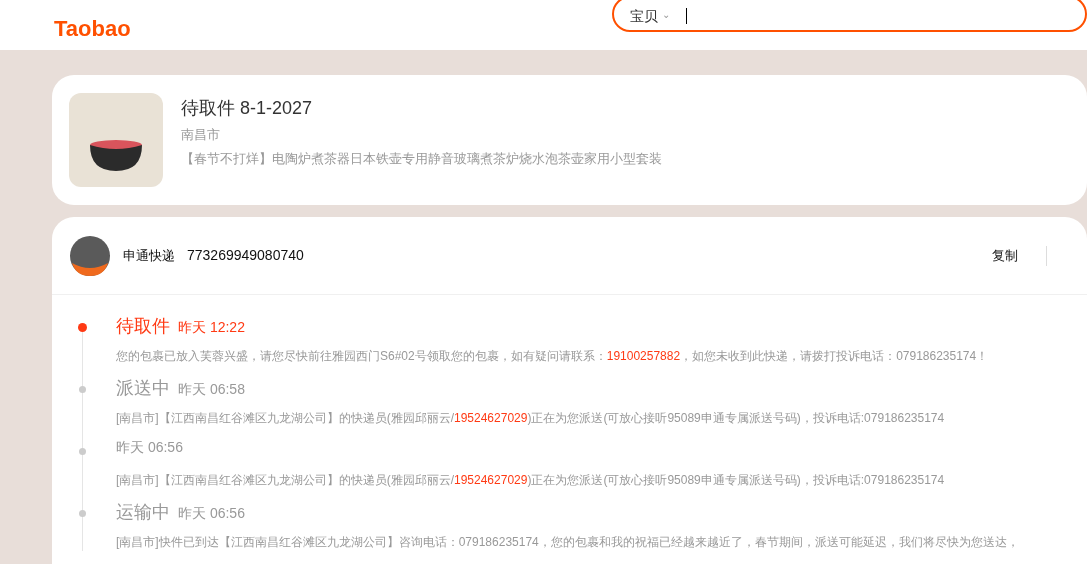  I want to click on event-time: 昨天 12:22, so click(211, 327).